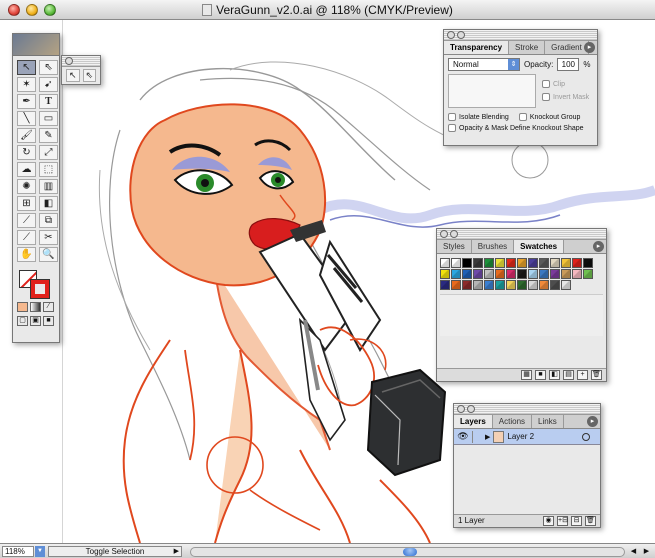 This screenshot has height=558, width=655. What do you see at coordinates (48, 203) in the screenshot?
I see `gradient-icon: ◧` at bounding box center [48, 203].